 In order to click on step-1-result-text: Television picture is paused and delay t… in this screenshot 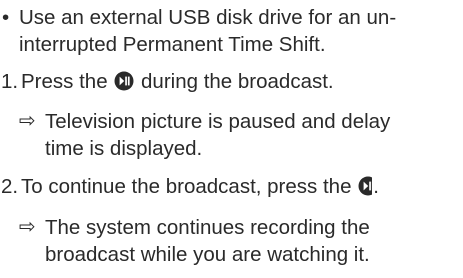, I will do `click(217, 135)`.